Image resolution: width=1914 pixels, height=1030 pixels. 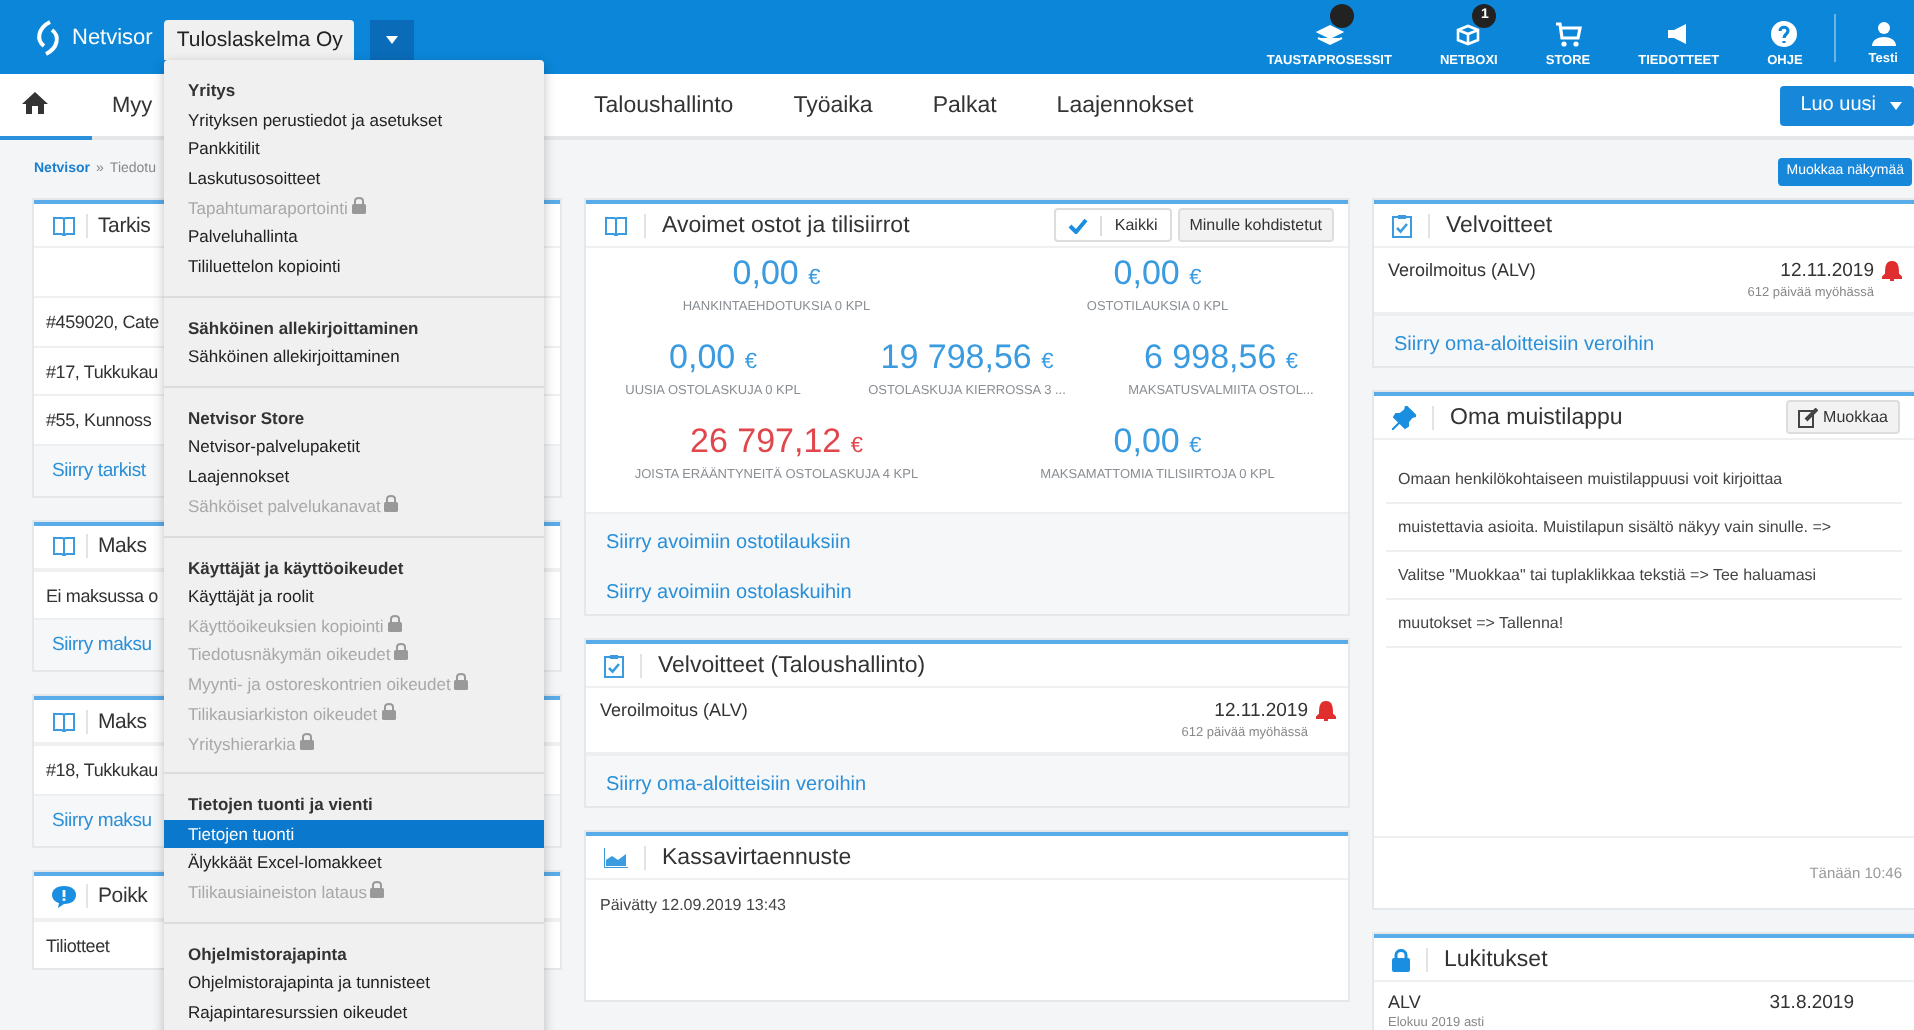 What do you see at coordinates (1329, 33) in the screenshot?
I see `layers-icon` at bounding box center [1329, 33].